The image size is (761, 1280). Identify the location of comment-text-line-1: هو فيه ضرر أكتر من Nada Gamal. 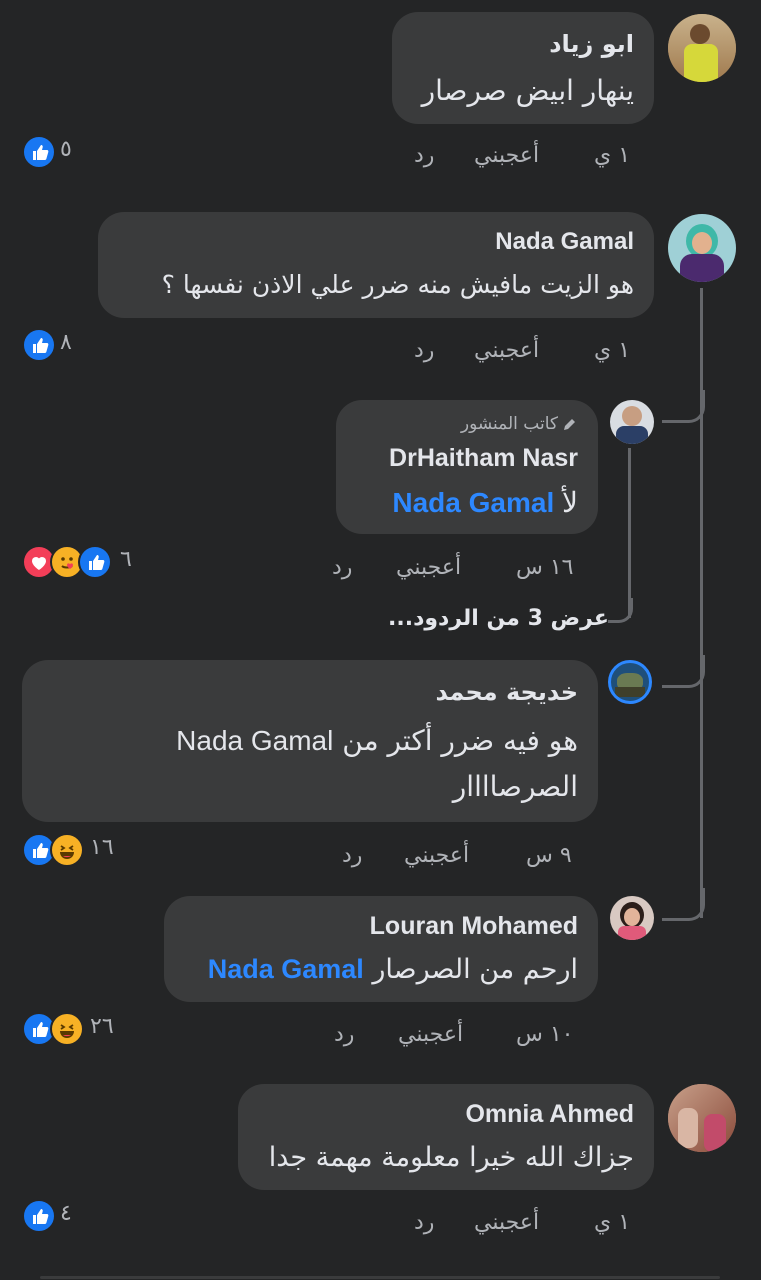
(377, 740).